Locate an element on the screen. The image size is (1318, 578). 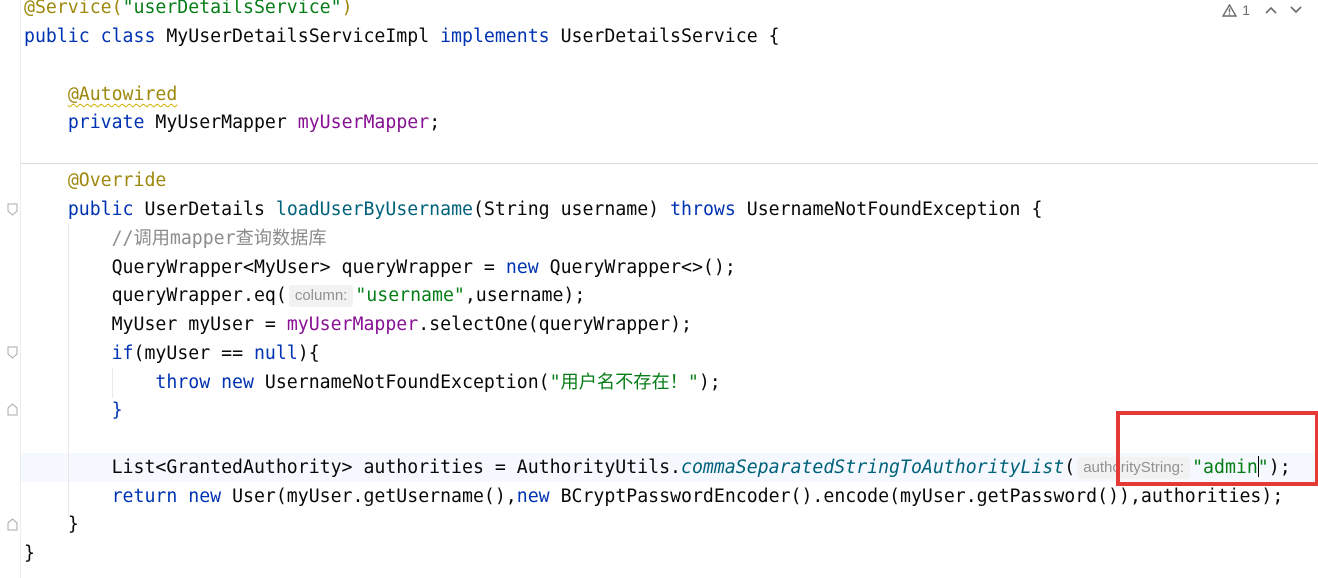
code-line: @Override is located at coordinates (95, 180).